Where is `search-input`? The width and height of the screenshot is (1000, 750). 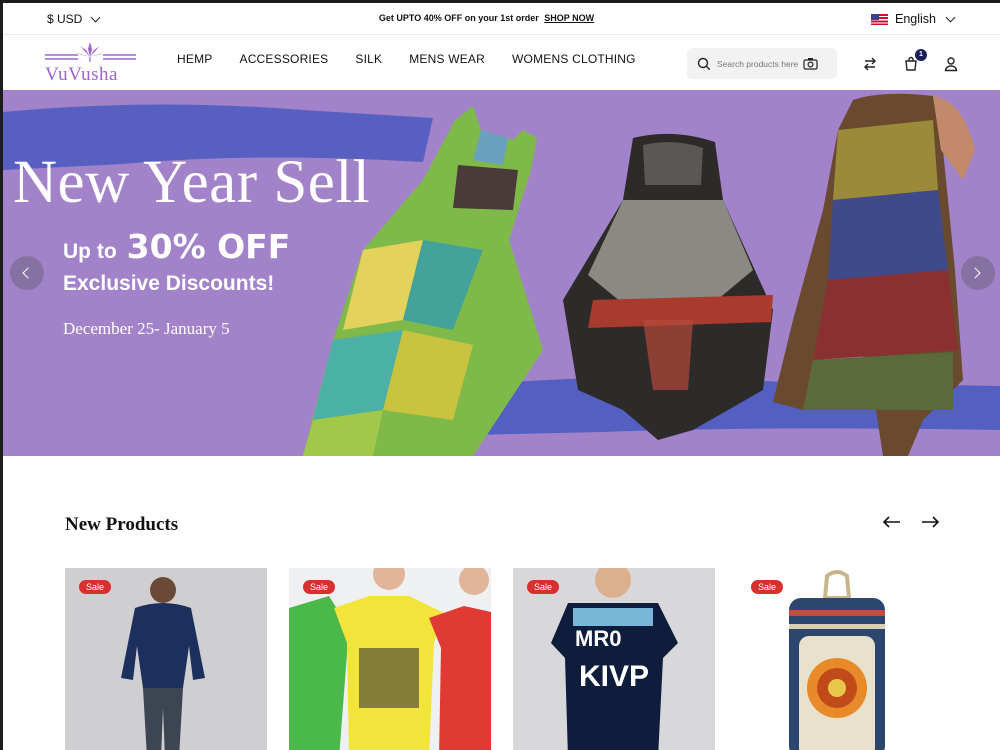 search-input is located at coordinates (762, 63).